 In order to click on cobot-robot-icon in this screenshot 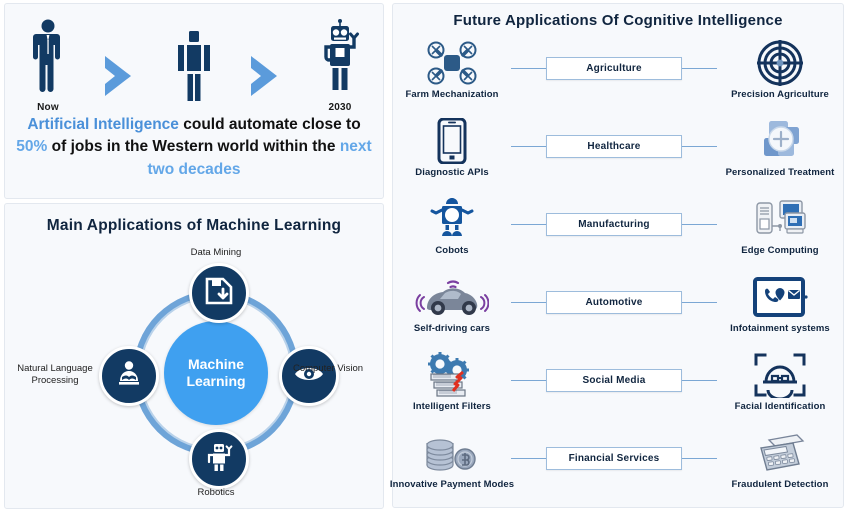, I will do `click(452, 219)`.